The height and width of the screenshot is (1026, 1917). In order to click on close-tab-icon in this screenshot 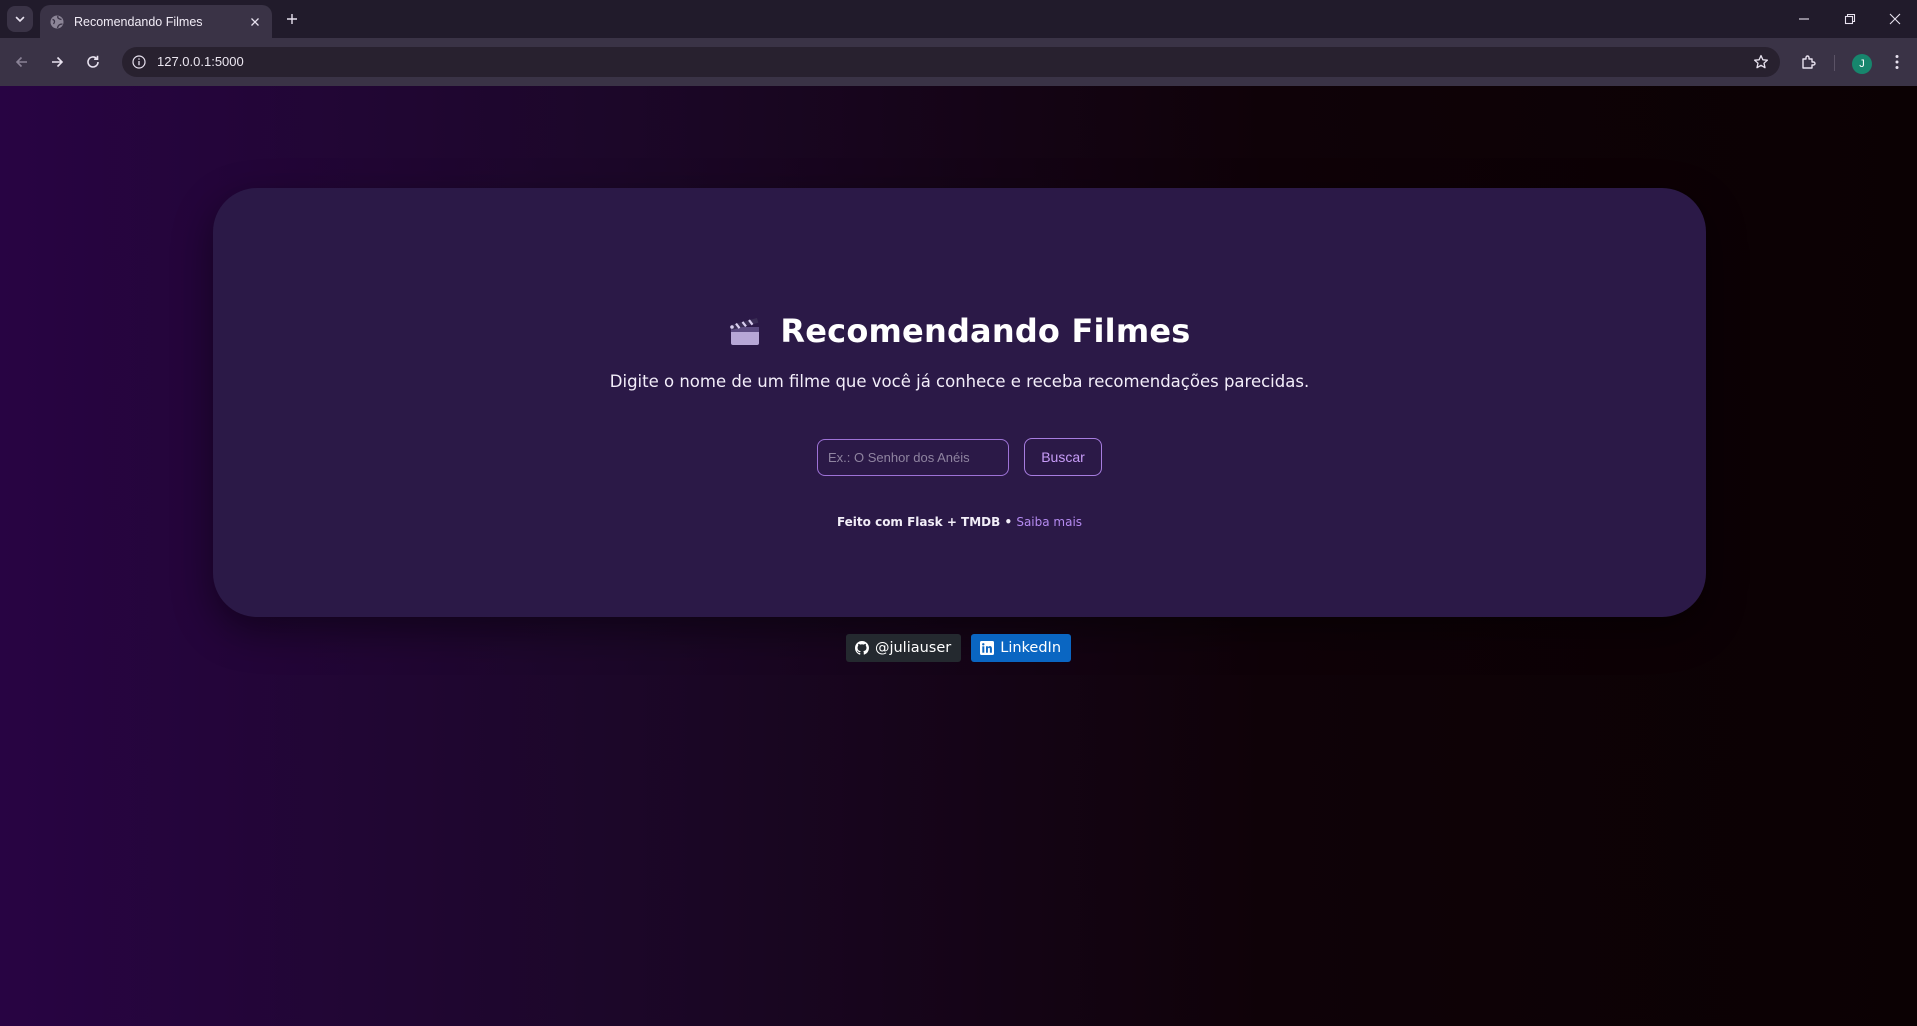, I will do `click(255, 22)`.